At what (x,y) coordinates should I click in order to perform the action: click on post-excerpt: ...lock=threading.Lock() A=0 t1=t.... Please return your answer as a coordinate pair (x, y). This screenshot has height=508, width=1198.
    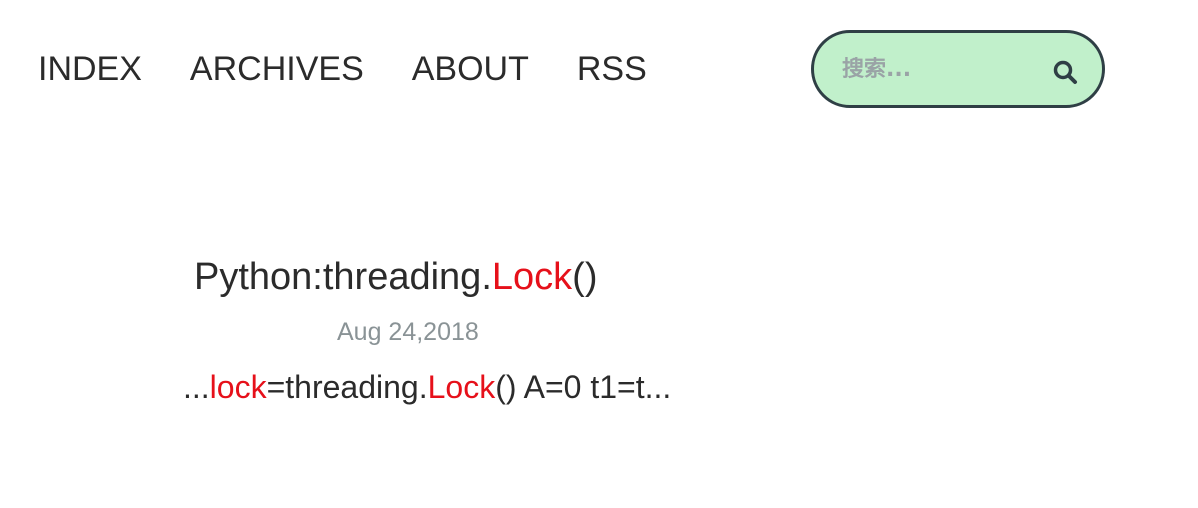
    Looking at the image, I should click on (427, 387).